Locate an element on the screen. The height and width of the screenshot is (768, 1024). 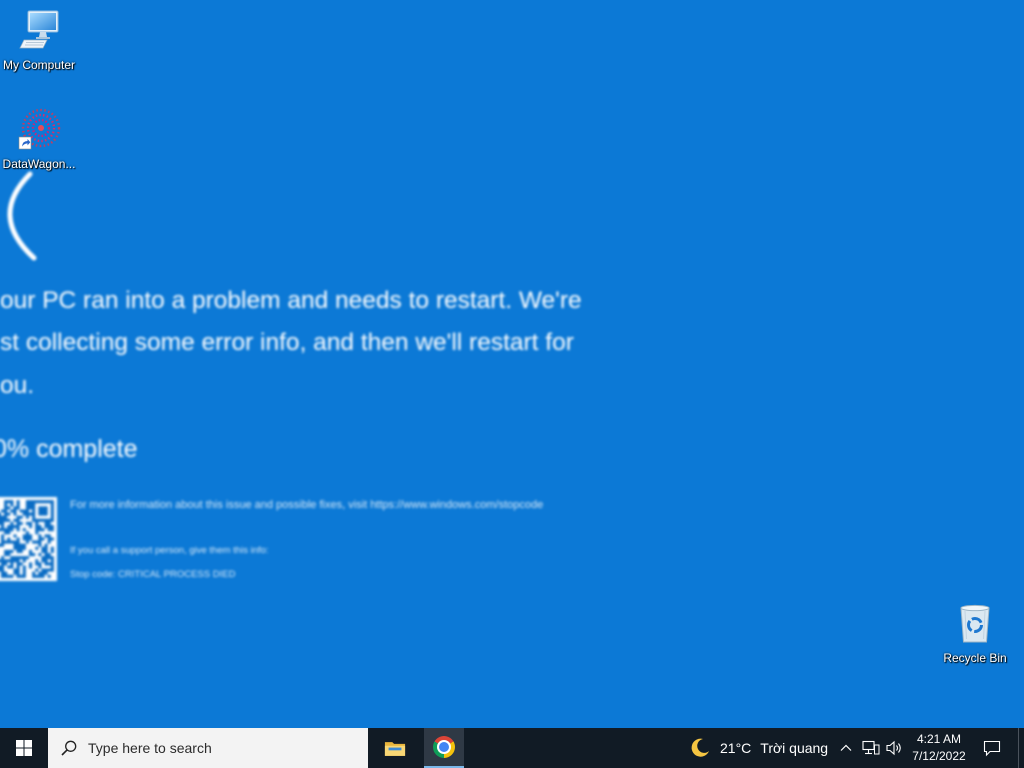
weather-widget: 21°C Trời quang is located at coordinates (758, 748).